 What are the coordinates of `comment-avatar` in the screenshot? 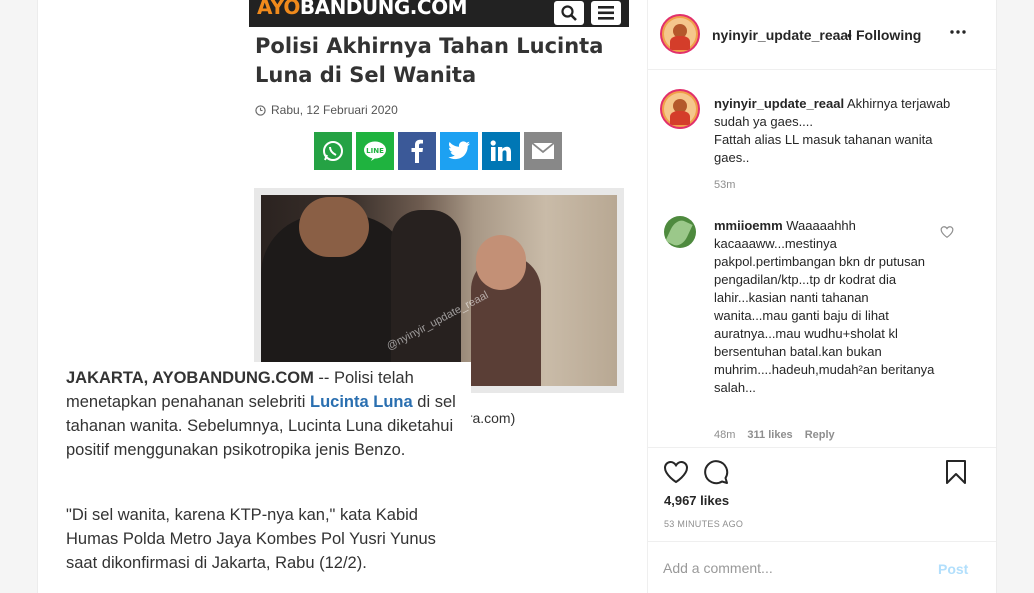 It's located at (680, 232).